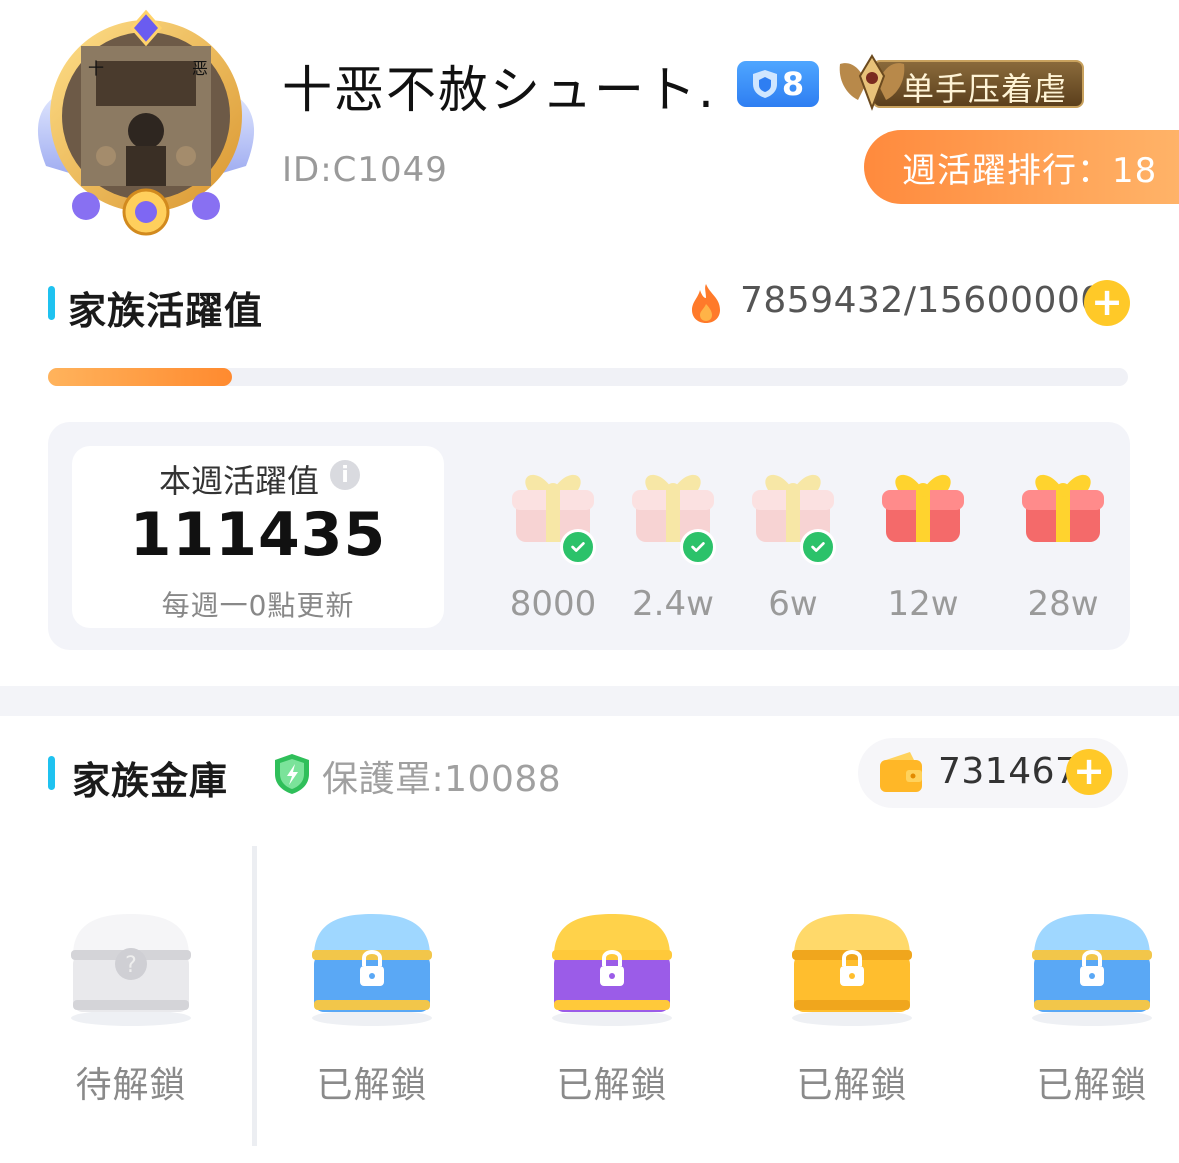  I want to click on vault-divider, so click(254, 996).